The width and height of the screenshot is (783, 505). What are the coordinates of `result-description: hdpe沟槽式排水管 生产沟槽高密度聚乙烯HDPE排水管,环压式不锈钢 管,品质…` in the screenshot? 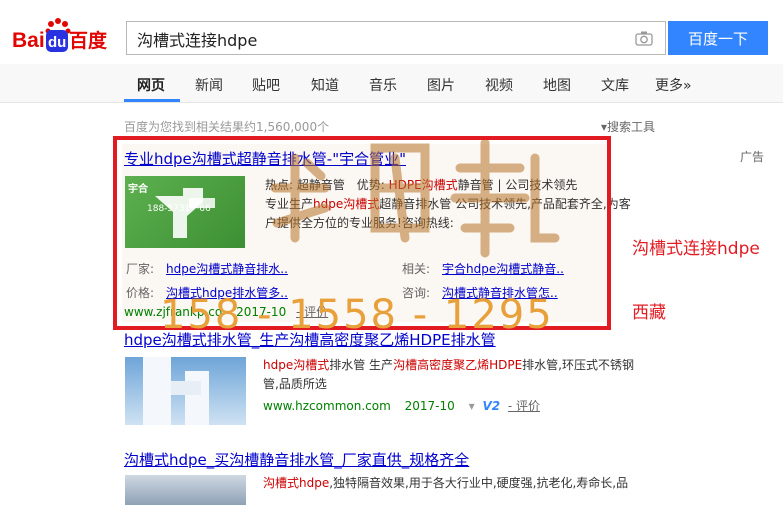 It's located at (463, 375).